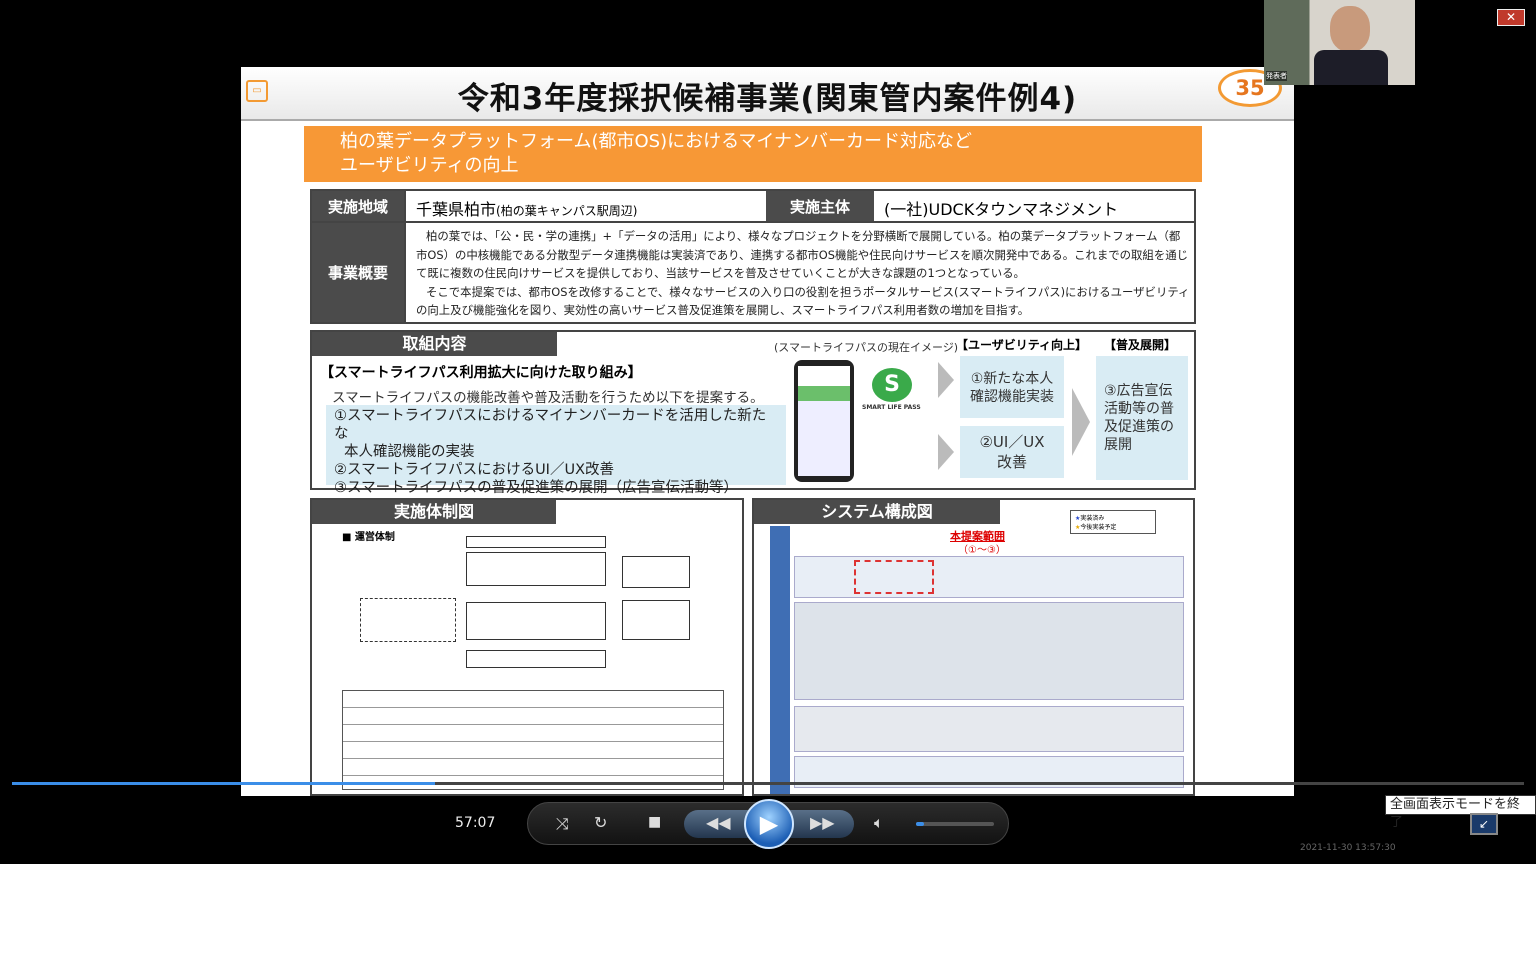 This screenshot has width=1536, height=968. What do you see at coordinates (767, 99) in the screenshot?
I see `slide-title: 令和3年度採択候補事業(関東管内案件例4)` at bounding box center [767, 99].